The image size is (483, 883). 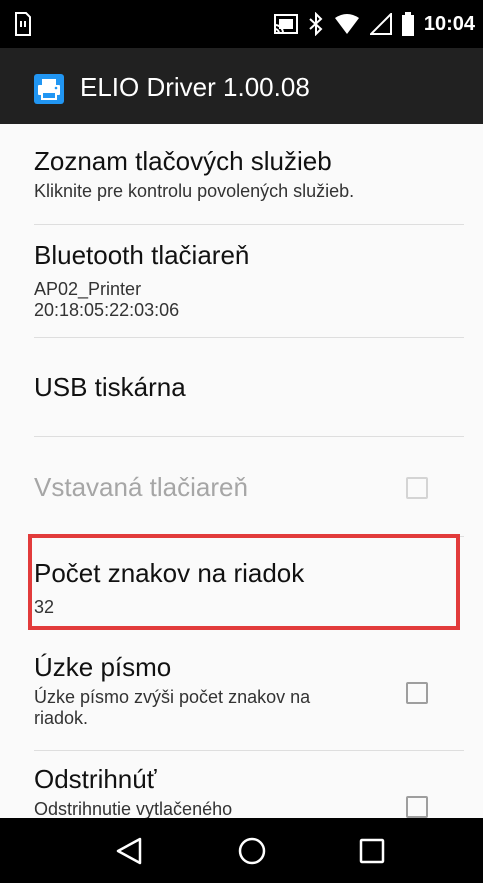 I want to click on status-icons: 10:04, so click(x=374, y=24).